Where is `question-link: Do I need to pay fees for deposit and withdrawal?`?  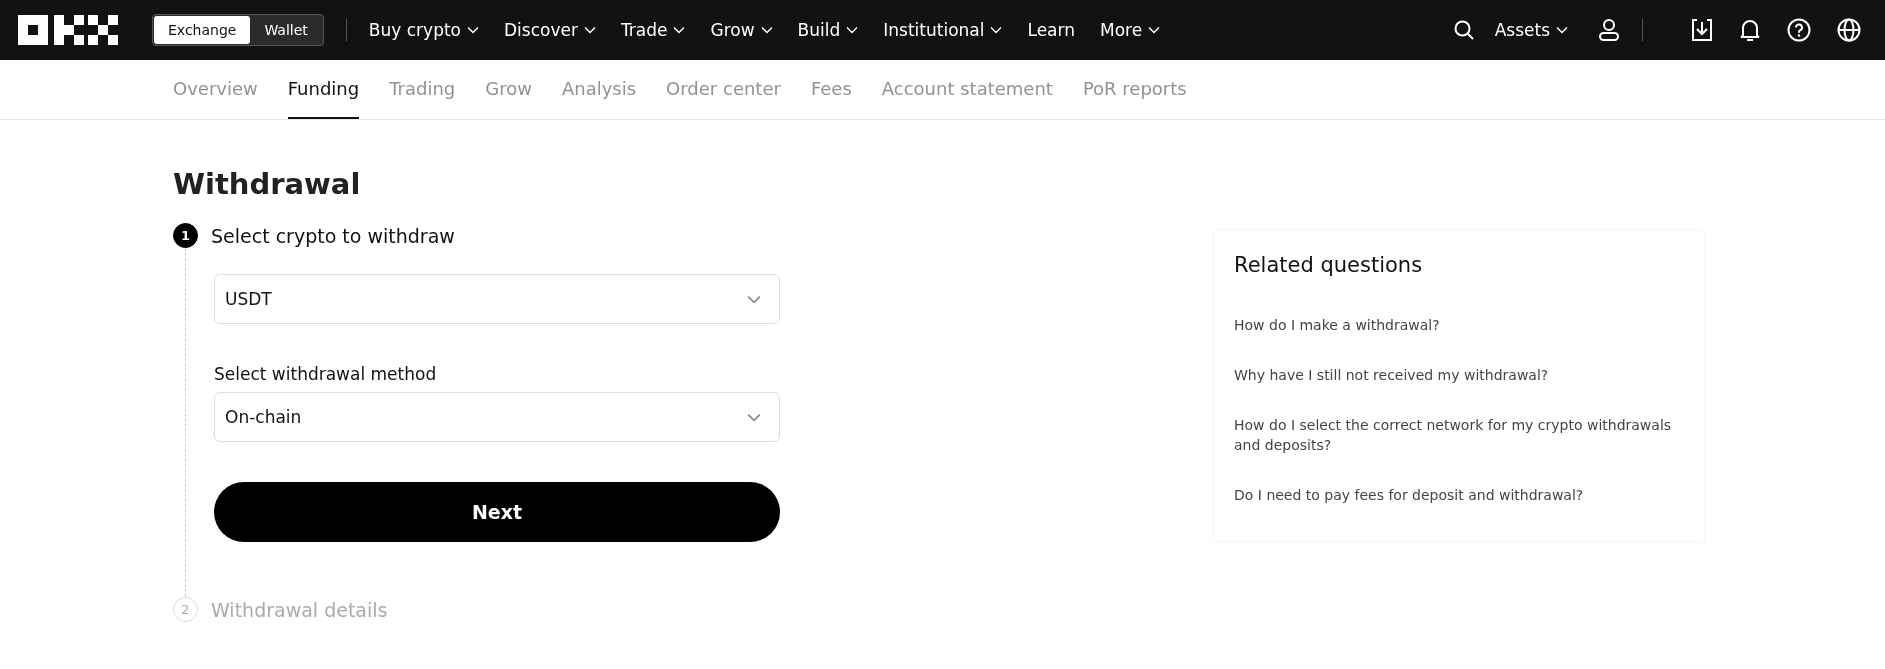
question-link: Do I need to pay fees for deposit and withdrawal? is located at coordinates (1459, 495).